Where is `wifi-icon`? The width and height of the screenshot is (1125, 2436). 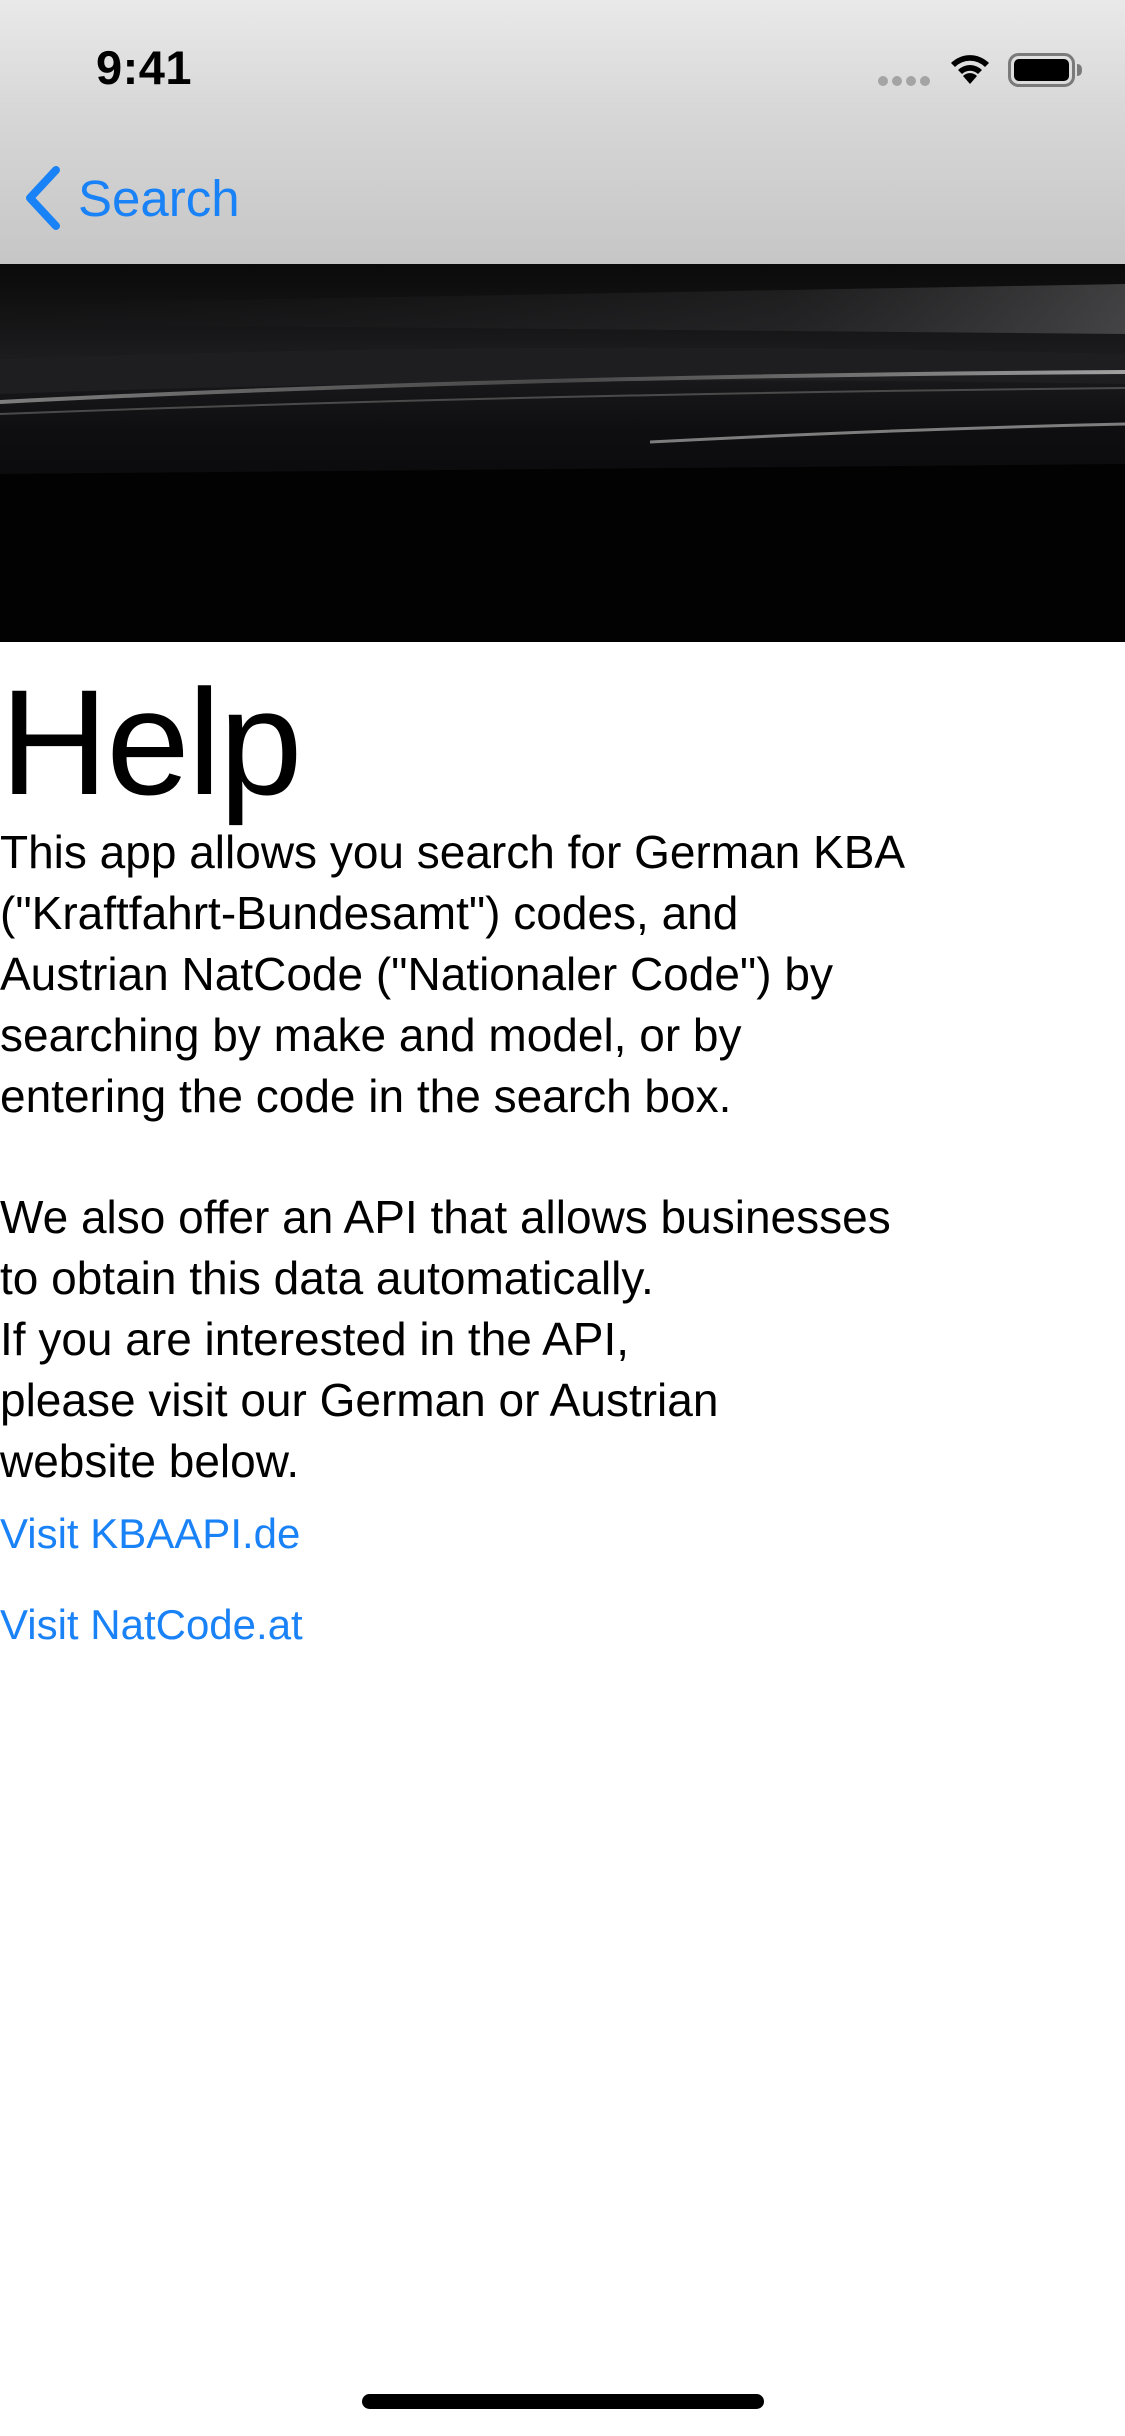 wifi-icon is located at coordinates (970, 68).